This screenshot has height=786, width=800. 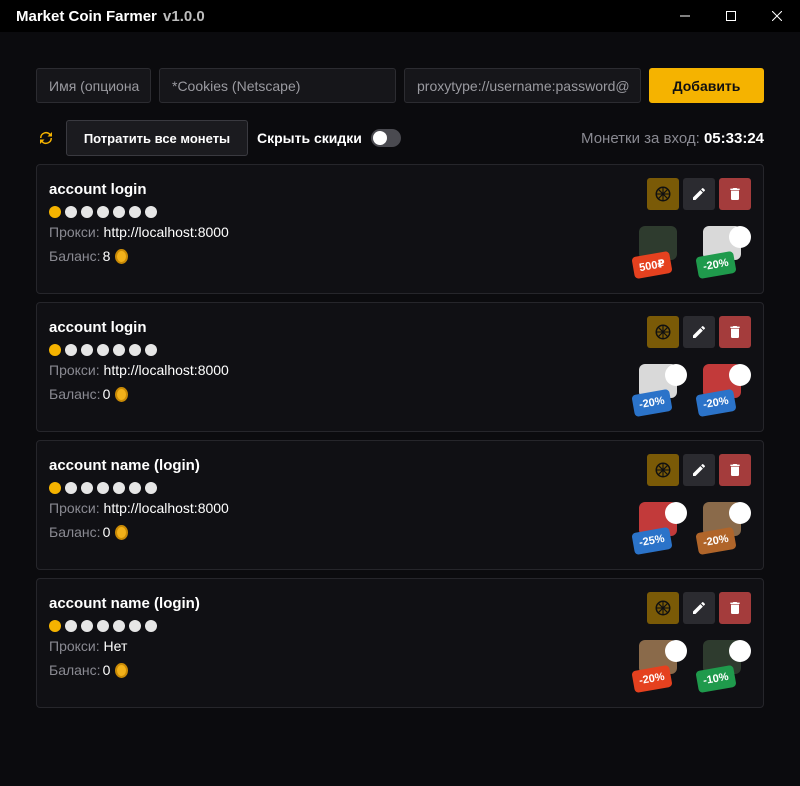 I want to click on account-name: account name (login), so click(x=124, y=465).